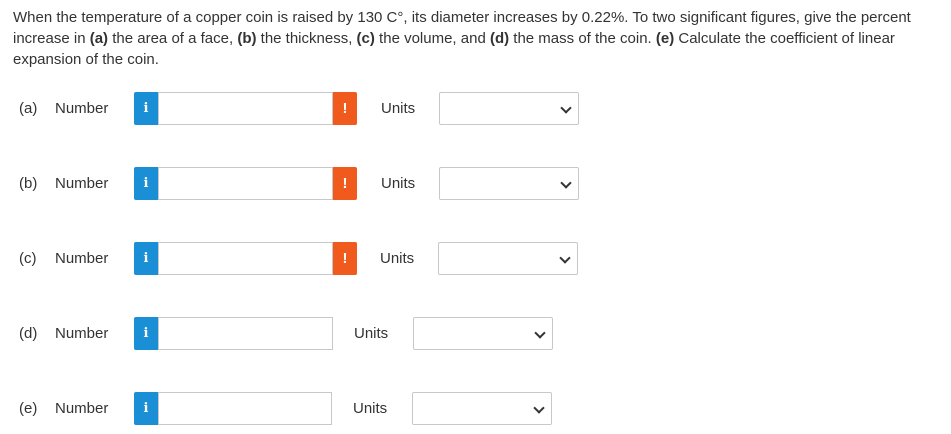 The width and height of the screenshot is (951, 434). I want to click on units-label-b: Units, so click(398, 183).